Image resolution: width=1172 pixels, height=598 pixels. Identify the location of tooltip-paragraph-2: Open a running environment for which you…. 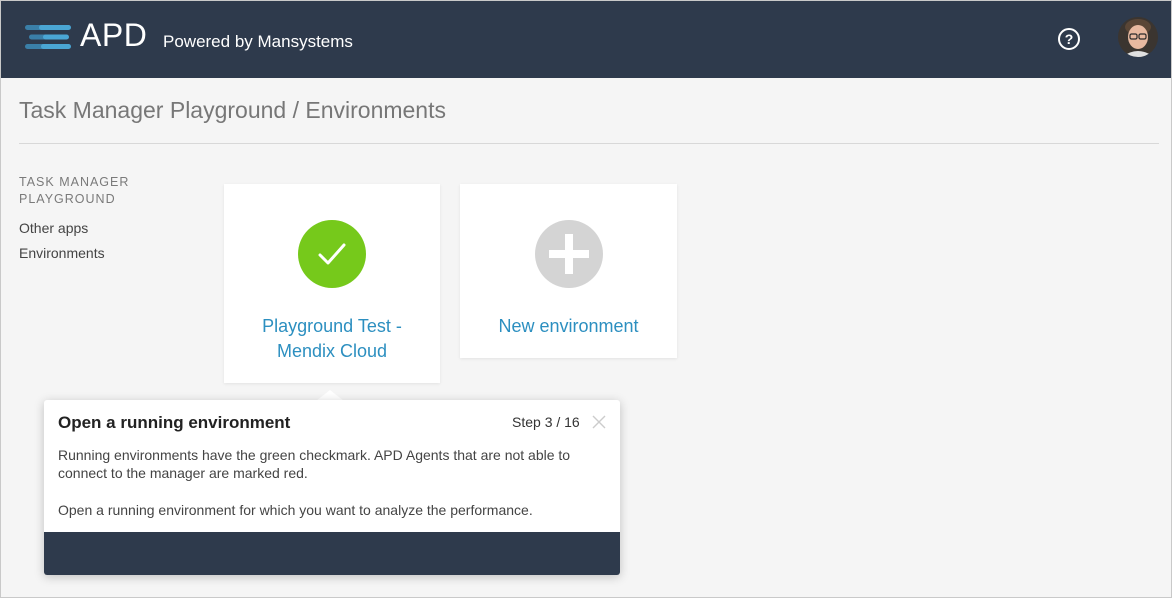
(295, 510).